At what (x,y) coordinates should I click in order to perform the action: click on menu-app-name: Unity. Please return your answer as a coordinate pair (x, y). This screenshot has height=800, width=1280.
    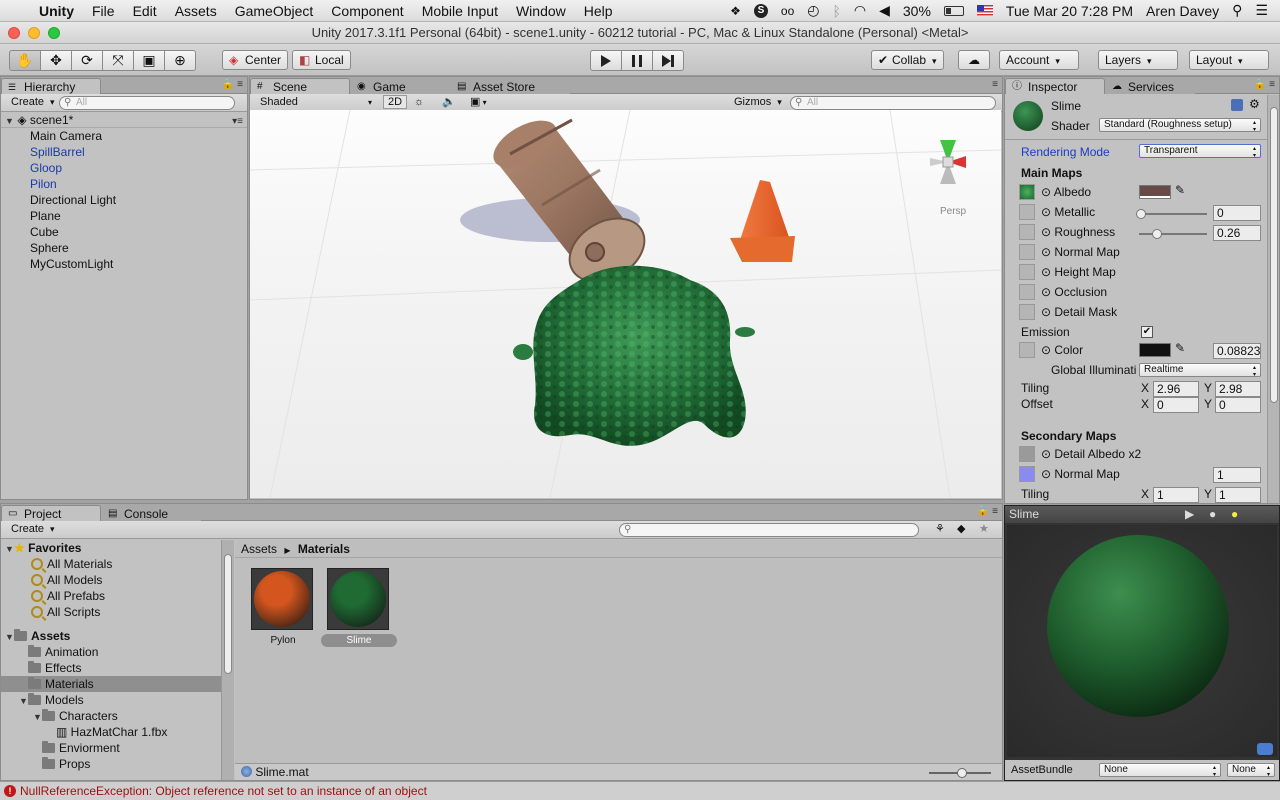
    Looking at the image, I should click on (56, 11).